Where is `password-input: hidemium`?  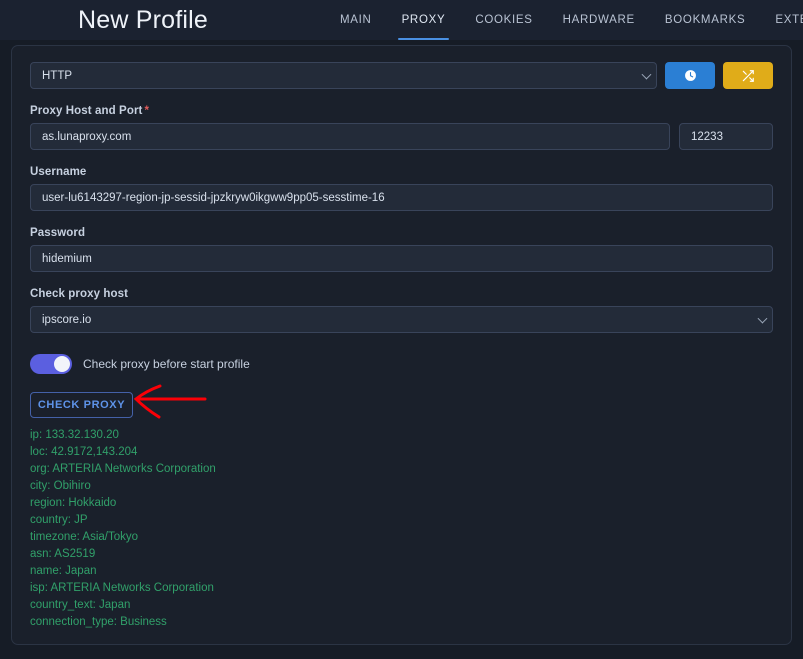 password-input: hidemium is located at coordinates (401, 258).